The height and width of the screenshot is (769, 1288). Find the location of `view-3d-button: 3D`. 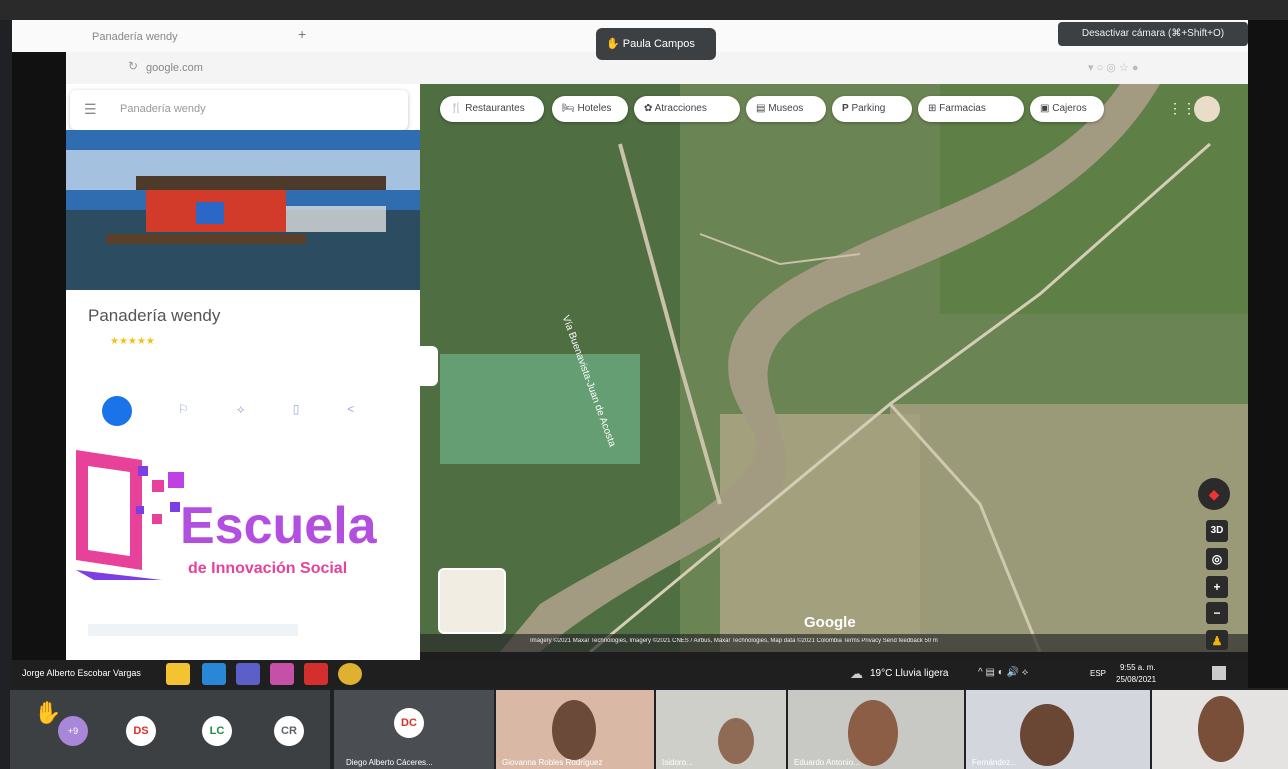

view-3d-button: 3D is located at coordinates (1217, 531).